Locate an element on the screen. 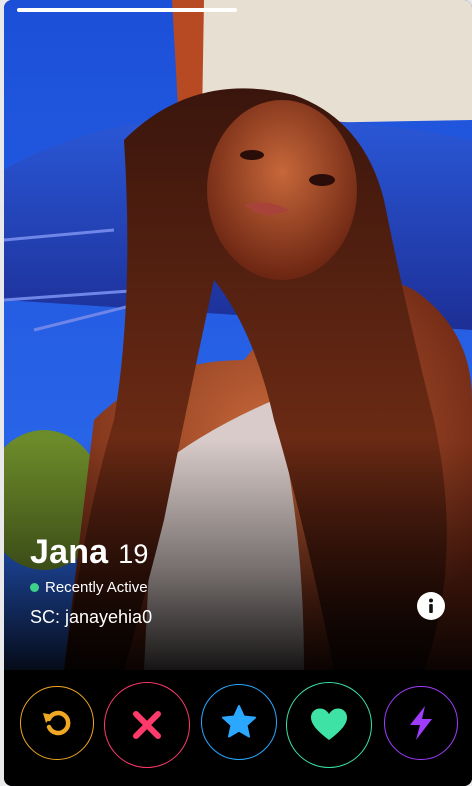 This screenshot has height=786, width=472. info-button is located at coordinates (431, 606).